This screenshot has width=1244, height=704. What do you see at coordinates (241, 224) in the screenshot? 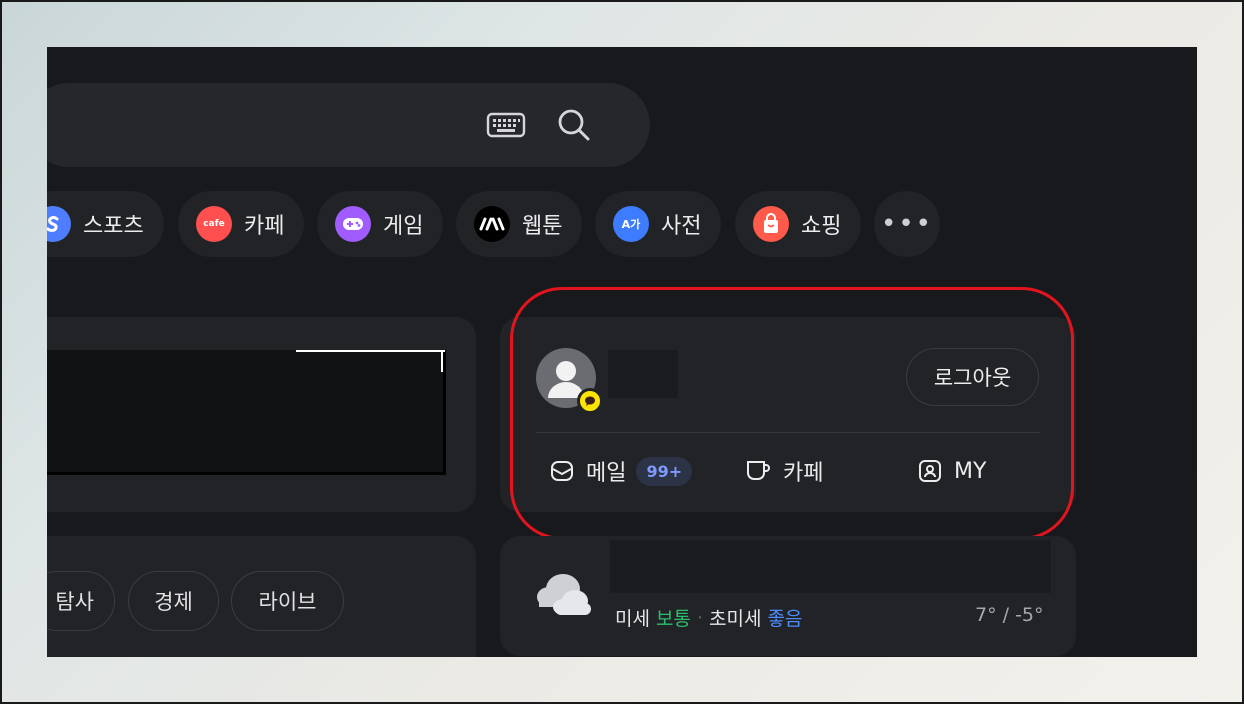
I see `quick-link-cafe: cafe 카페` at bounding box center [241, 224].